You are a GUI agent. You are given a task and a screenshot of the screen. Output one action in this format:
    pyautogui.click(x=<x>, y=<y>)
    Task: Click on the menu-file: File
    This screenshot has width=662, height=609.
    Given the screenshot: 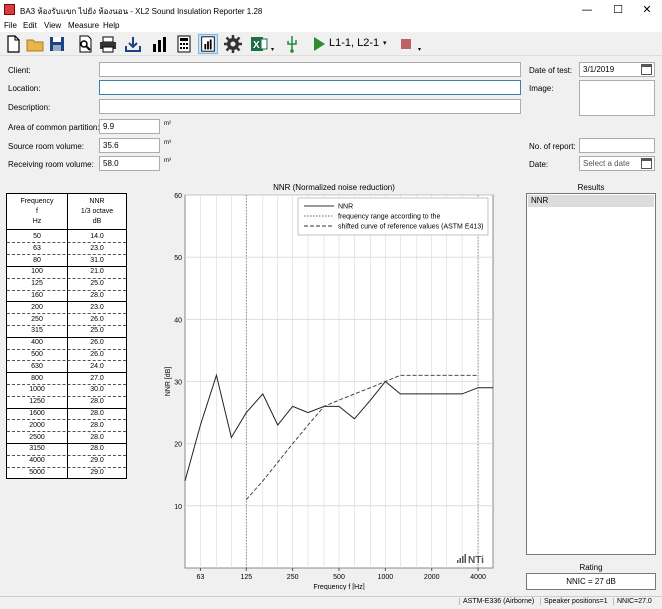 What is the action you would take?
    pyautogui.click(x=10, y=25)
    